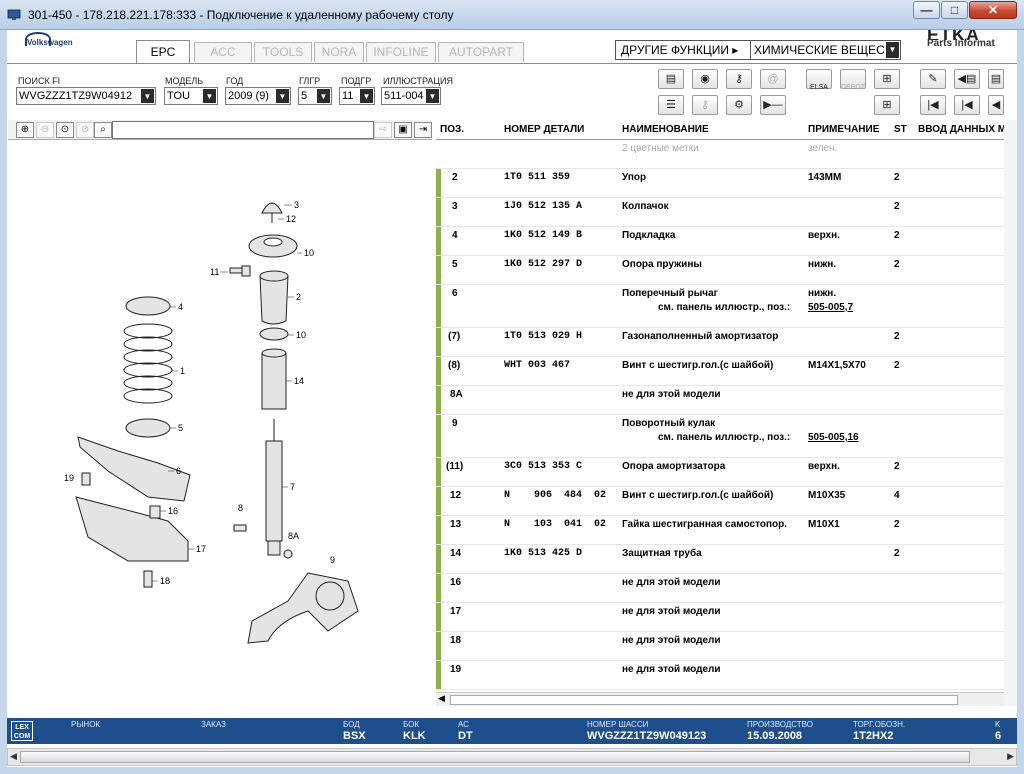 This screenshot has height=774, width=1024. What do you see at coordinates (383, 130) in the screenshot?
I see `illus-nav-button: ⇨` at bounding box center [383, 130].